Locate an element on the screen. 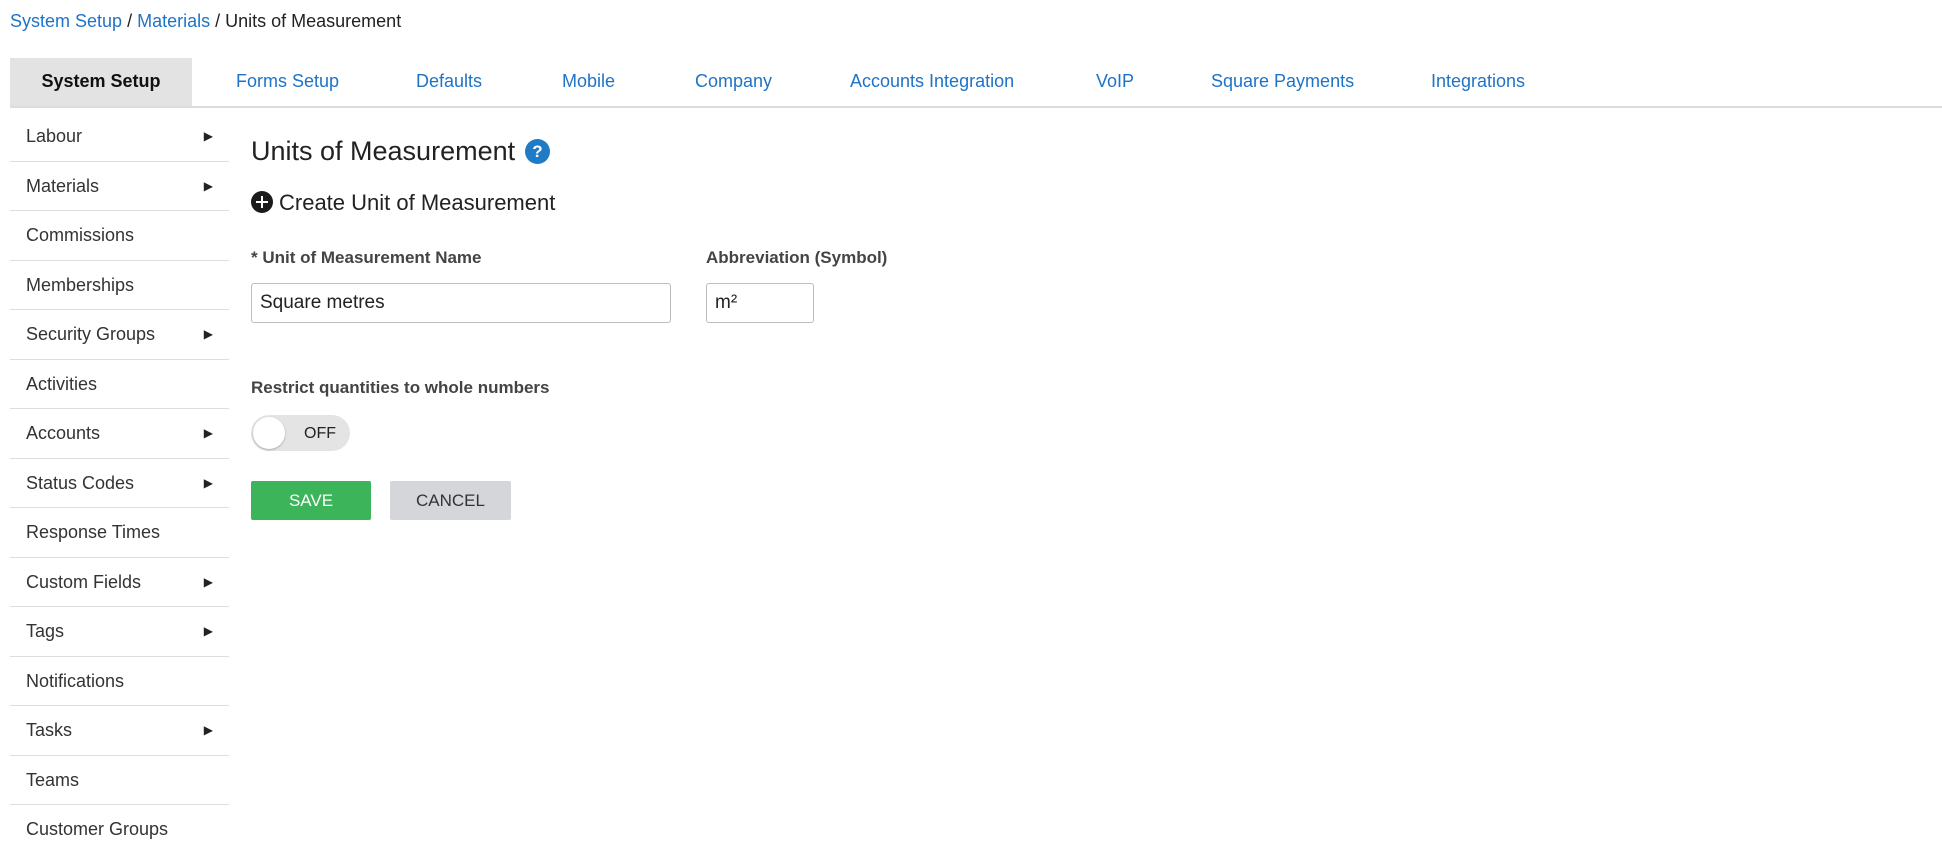  sidebar-item-notifications: Notifications is located at coordinates (119, 681).